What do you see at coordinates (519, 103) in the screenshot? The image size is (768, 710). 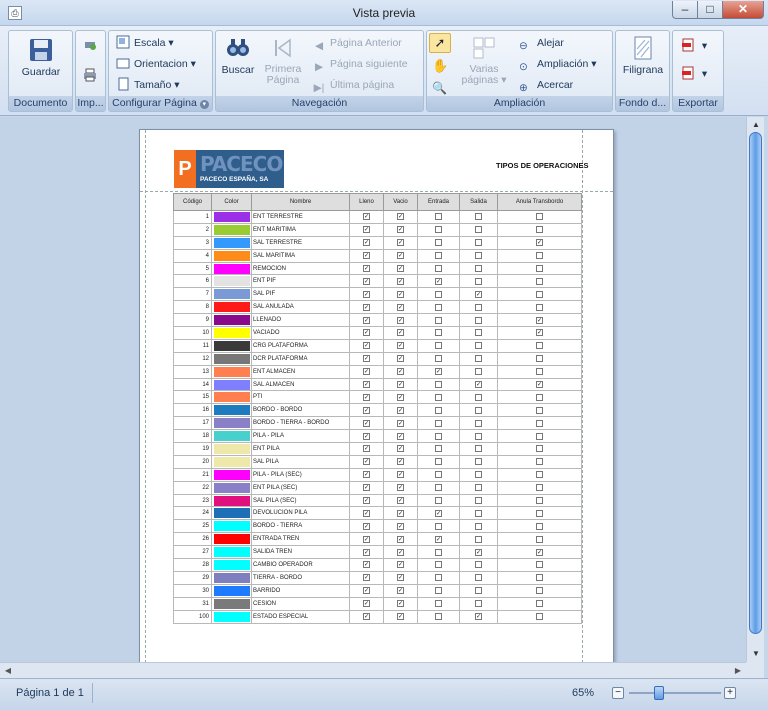 I see `group-label-ampliacion: Ampliación` at bounding box center [519, 103].